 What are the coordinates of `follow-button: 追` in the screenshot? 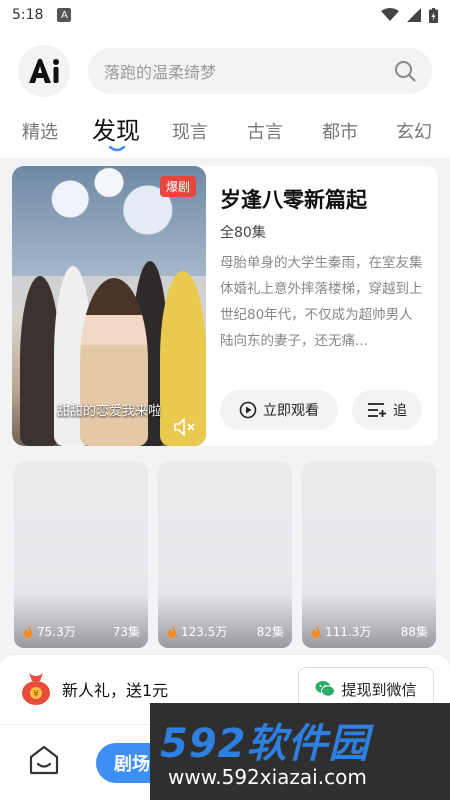 It's located at (387, 410).